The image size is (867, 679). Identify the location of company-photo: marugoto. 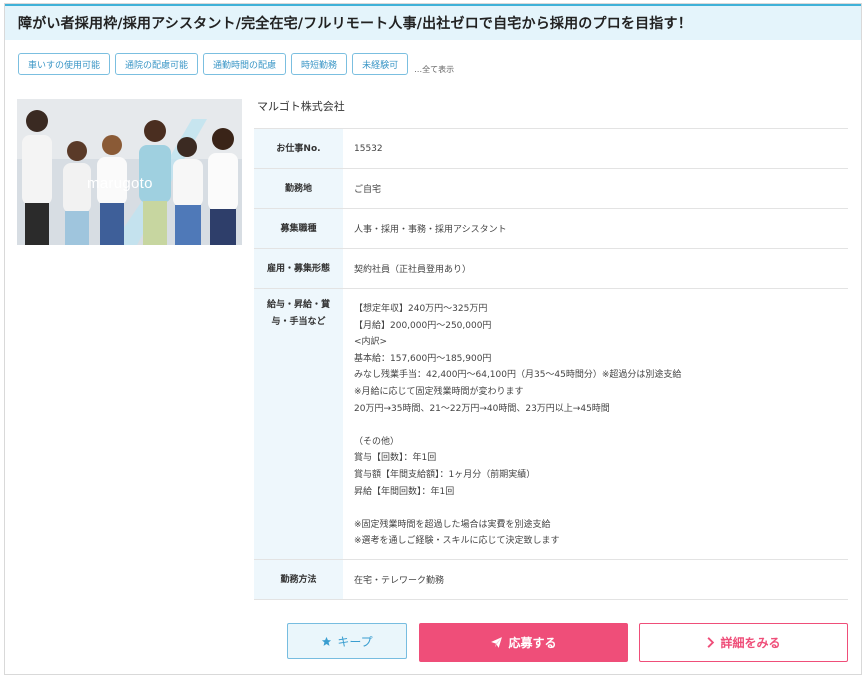
(129, 172).